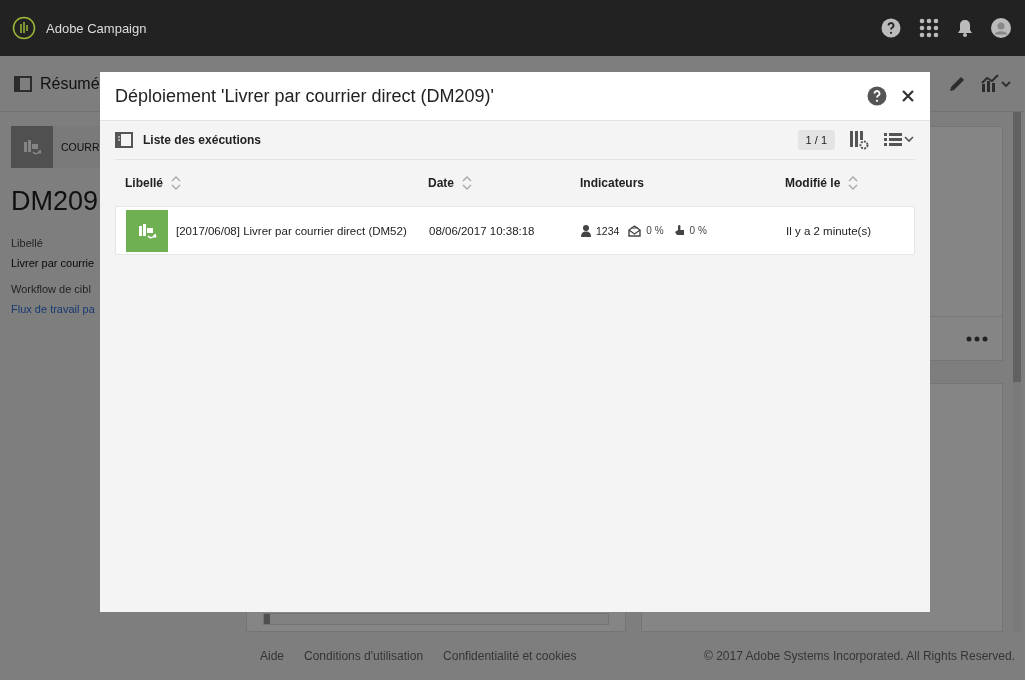  I want to click on field-value: Livrer par courrie, so click(53, 263).